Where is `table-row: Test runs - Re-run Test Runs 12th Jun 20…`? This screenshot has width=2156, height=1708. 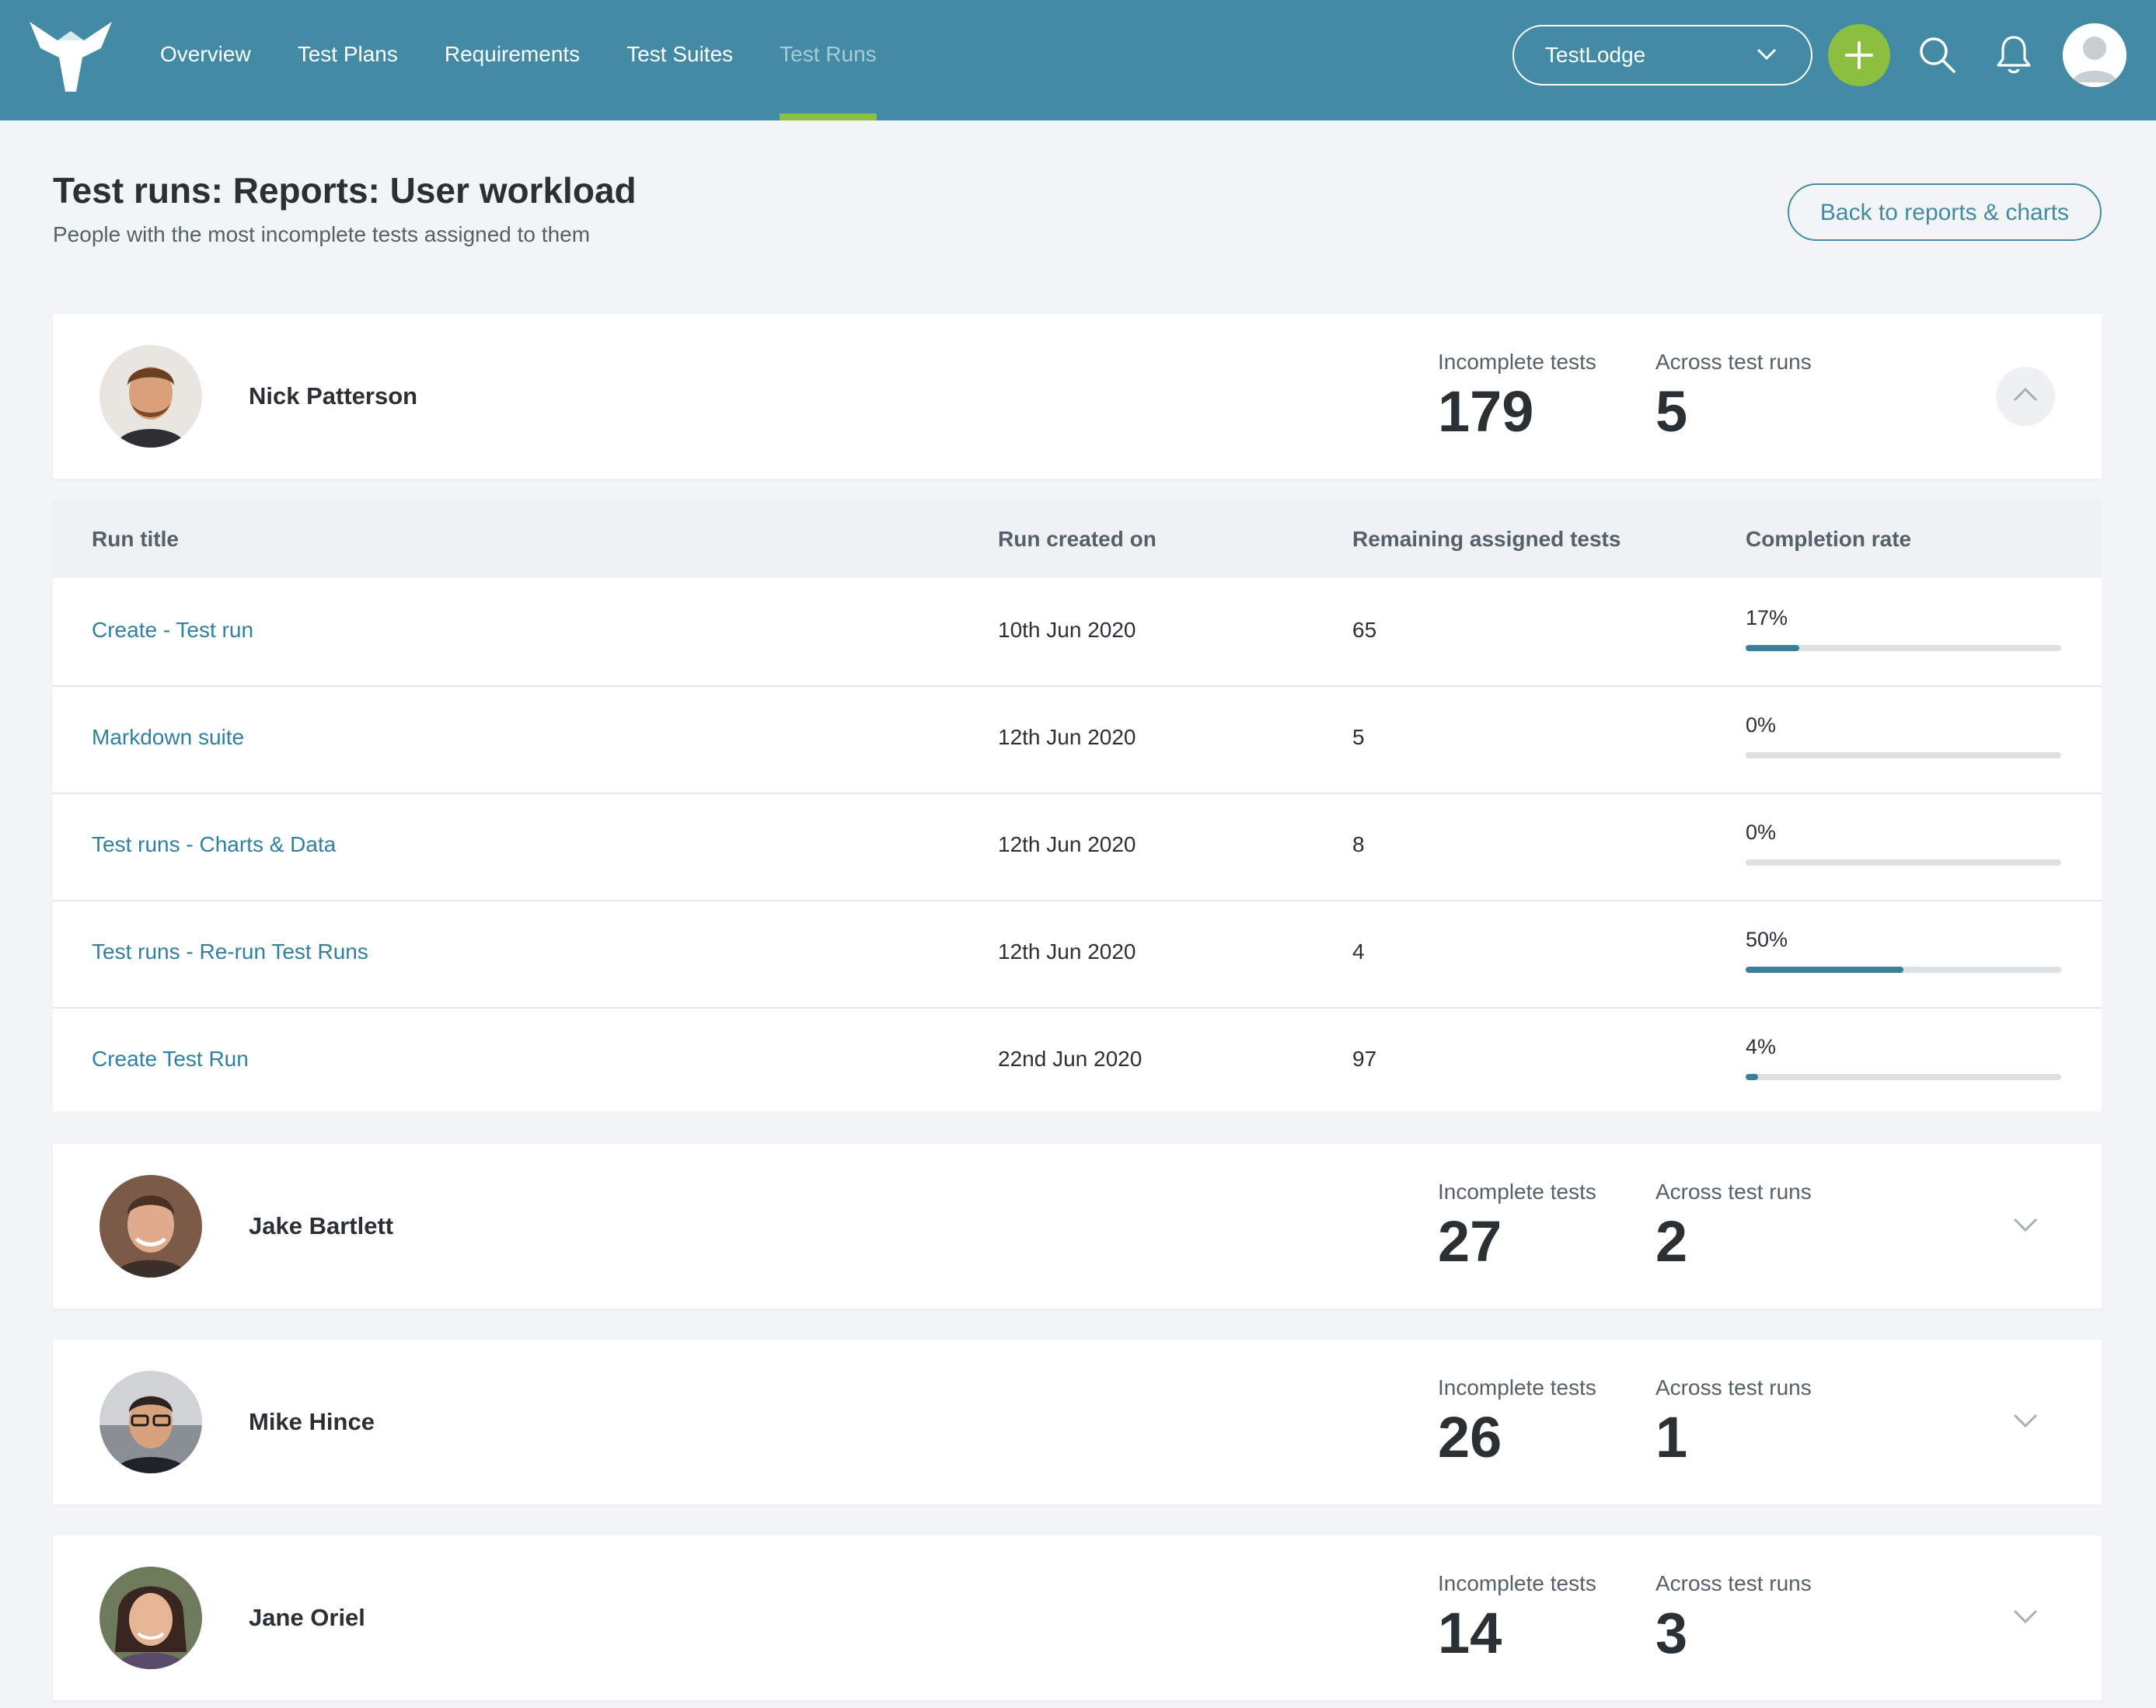 table-row: Test runs - Re-run Test Runs 12th Jun 20… is located at coordinates (1077, 954).